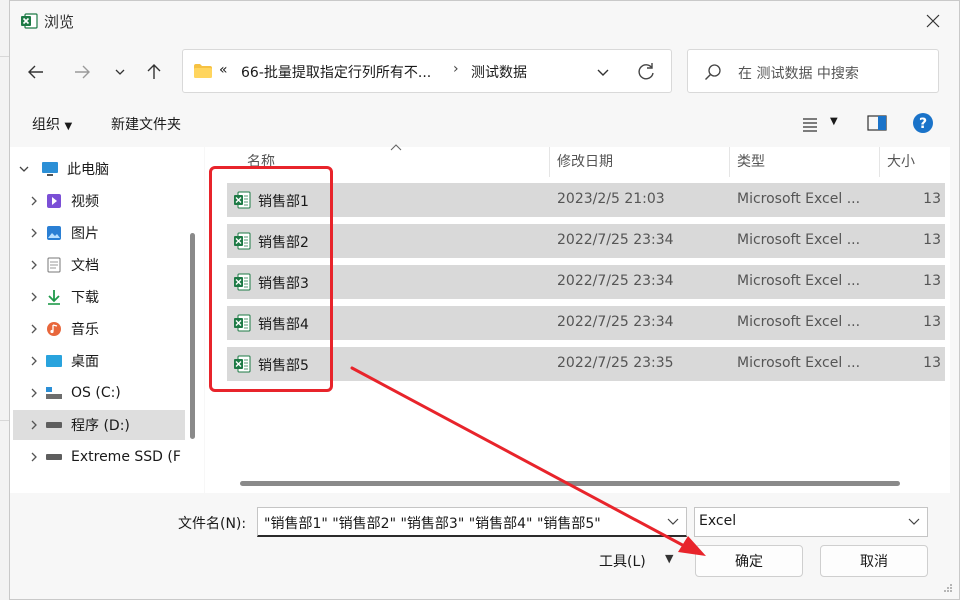  Describe the element at coordinates (36, 72) in the screenshot. I see `back-button` at that location.